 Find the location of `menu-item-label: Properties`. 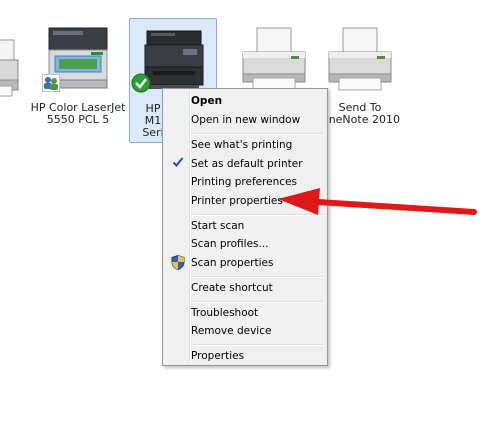

menu-item-label: Properties is located at coordinates (218, 356).